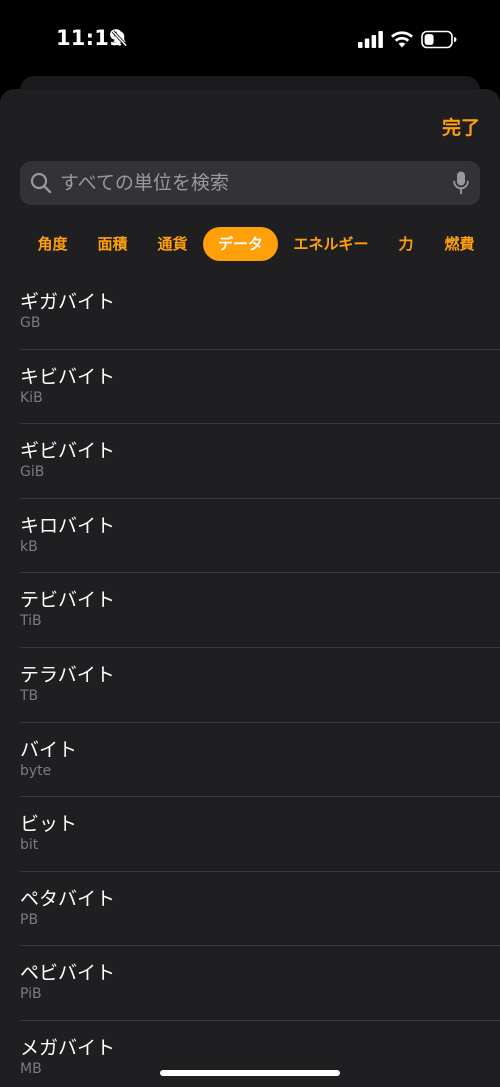  I want to click on microphone-icon, so click(461, 183).